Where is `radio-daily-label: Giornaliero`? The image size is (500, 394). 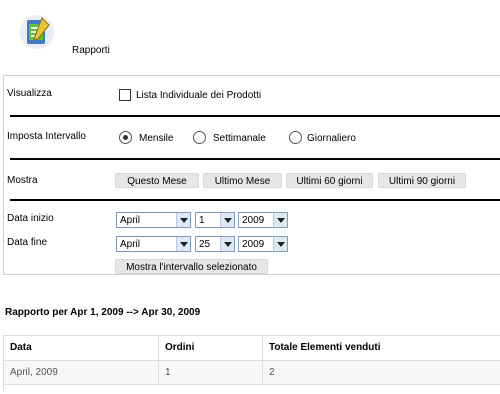 radio-daily-label: Giornaliero is located at coordinates (331, 138).